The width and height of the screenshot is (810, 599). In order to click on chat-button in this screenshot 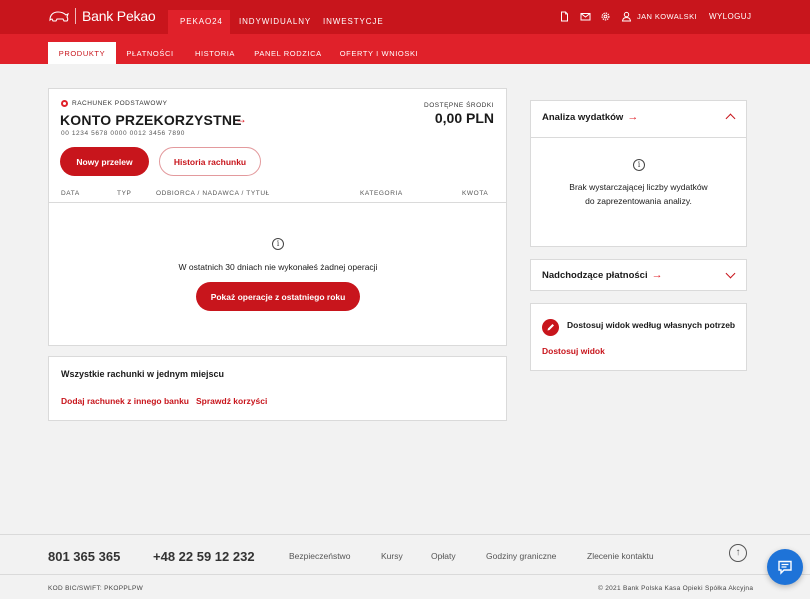, I will do `click(785, 567)`.